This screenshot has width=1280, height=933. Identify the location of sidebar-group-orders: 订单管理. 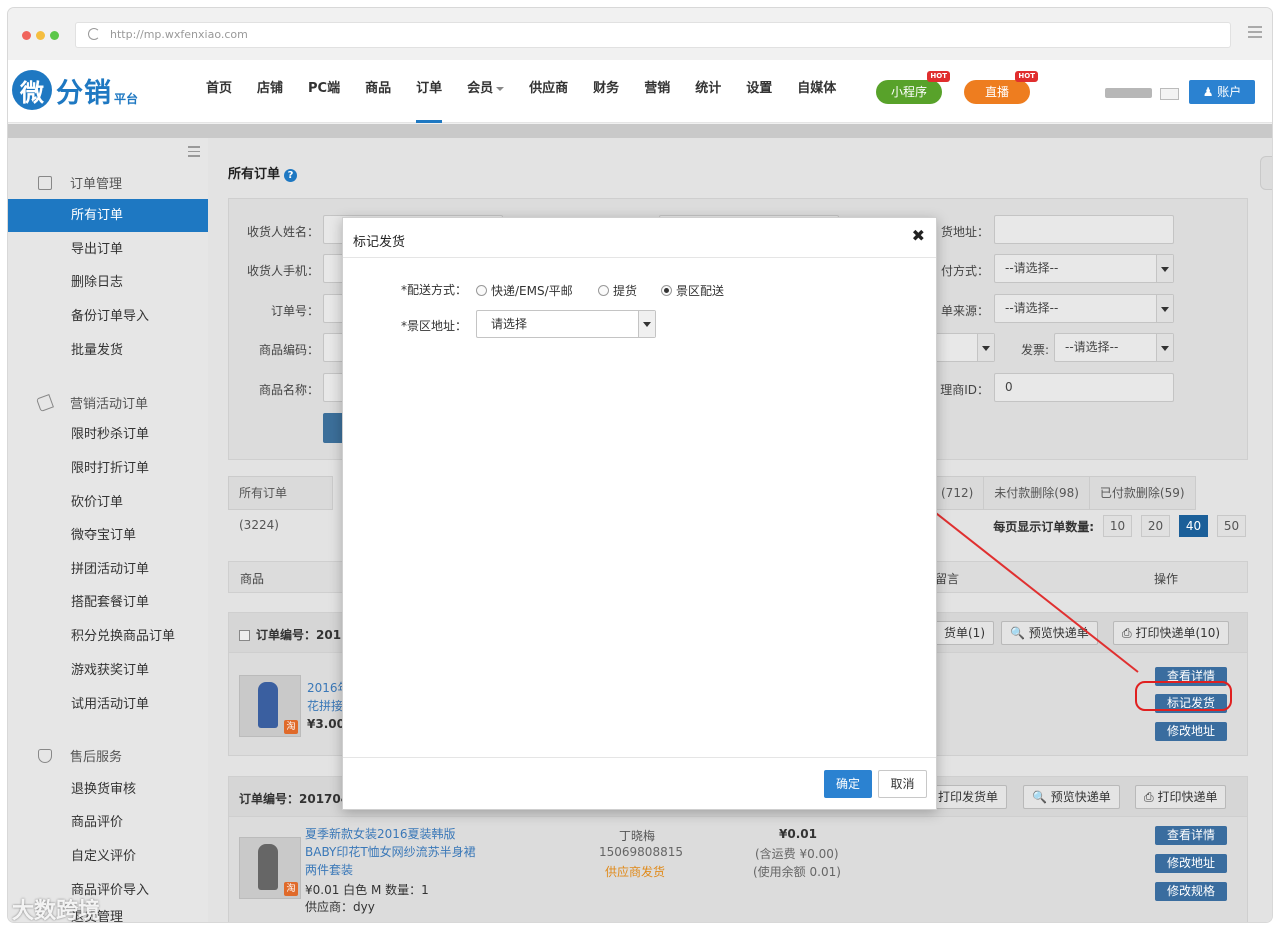
(80, 182).